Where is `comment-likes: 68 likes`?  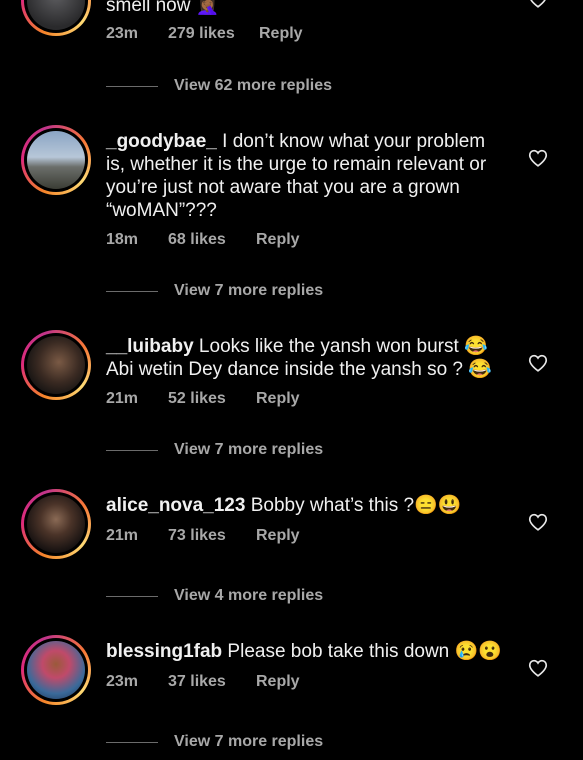
comment-likes: 68 likes is located at coordinates (212, 240).